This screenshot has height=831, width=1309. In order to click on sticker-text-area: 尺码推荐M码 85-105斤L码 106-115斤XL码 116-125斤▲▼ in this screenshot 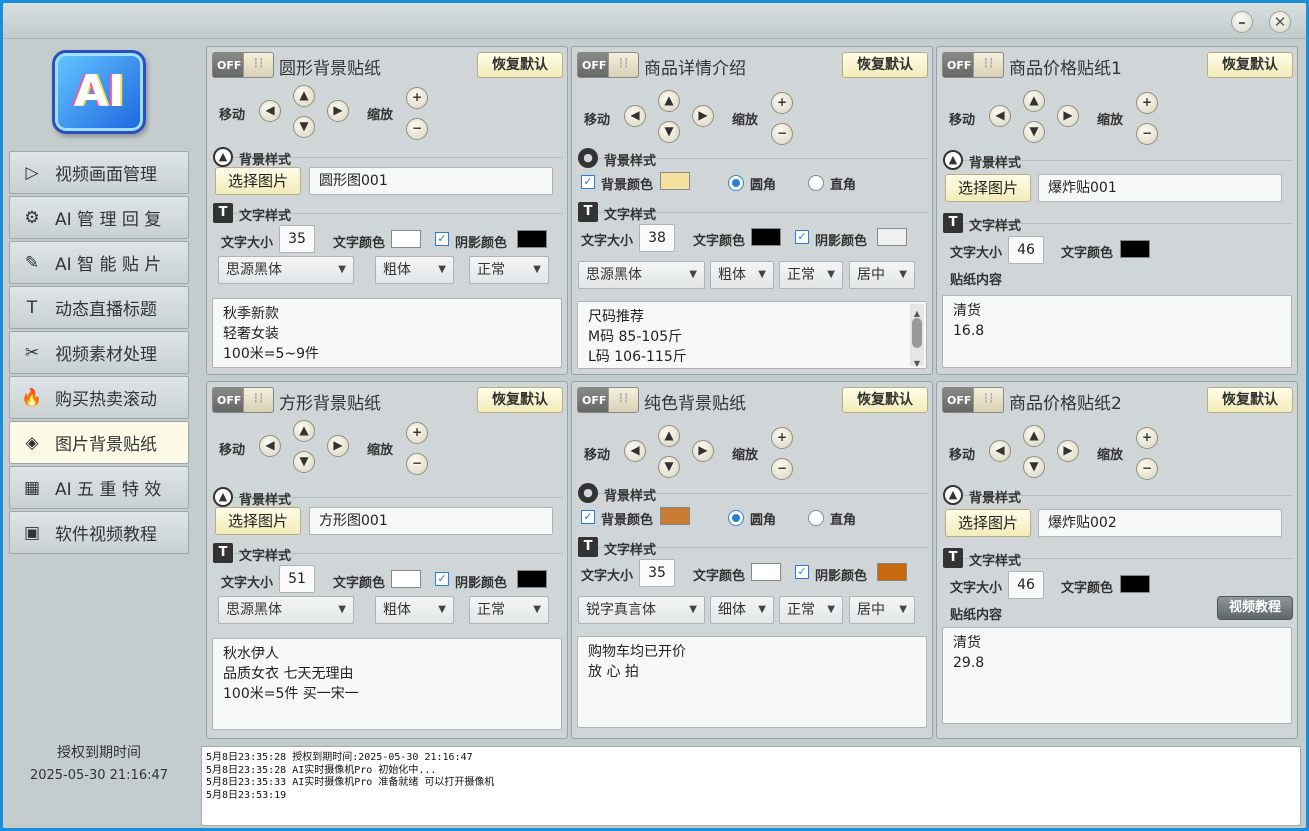, I will do `click(752, 335)`.